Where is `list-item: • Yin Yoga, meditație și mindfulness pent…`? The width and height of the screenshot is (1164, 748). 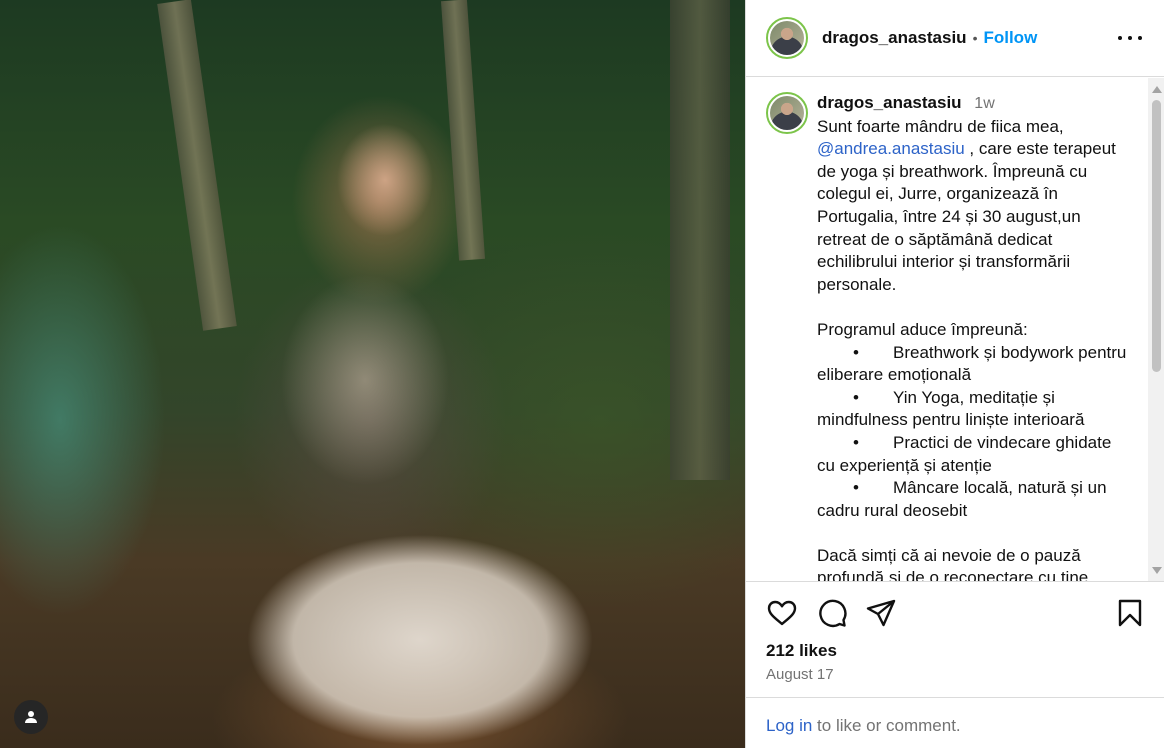 list-item: • Yin Yoga, meditație și mindfulness pent… is located at coordinates (951, 408).